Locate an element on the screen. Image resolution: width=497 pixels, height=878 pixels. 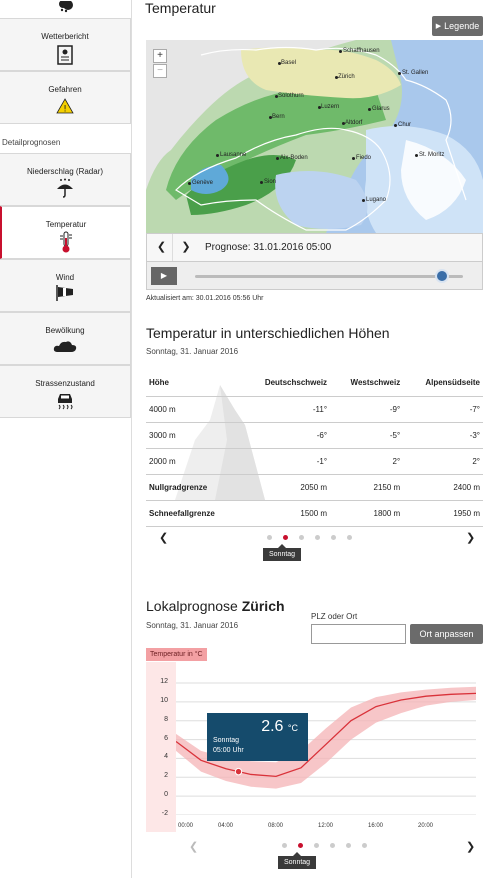
table-row: 2000 m -1° 2° 2° is located at coordinates (314, 461).